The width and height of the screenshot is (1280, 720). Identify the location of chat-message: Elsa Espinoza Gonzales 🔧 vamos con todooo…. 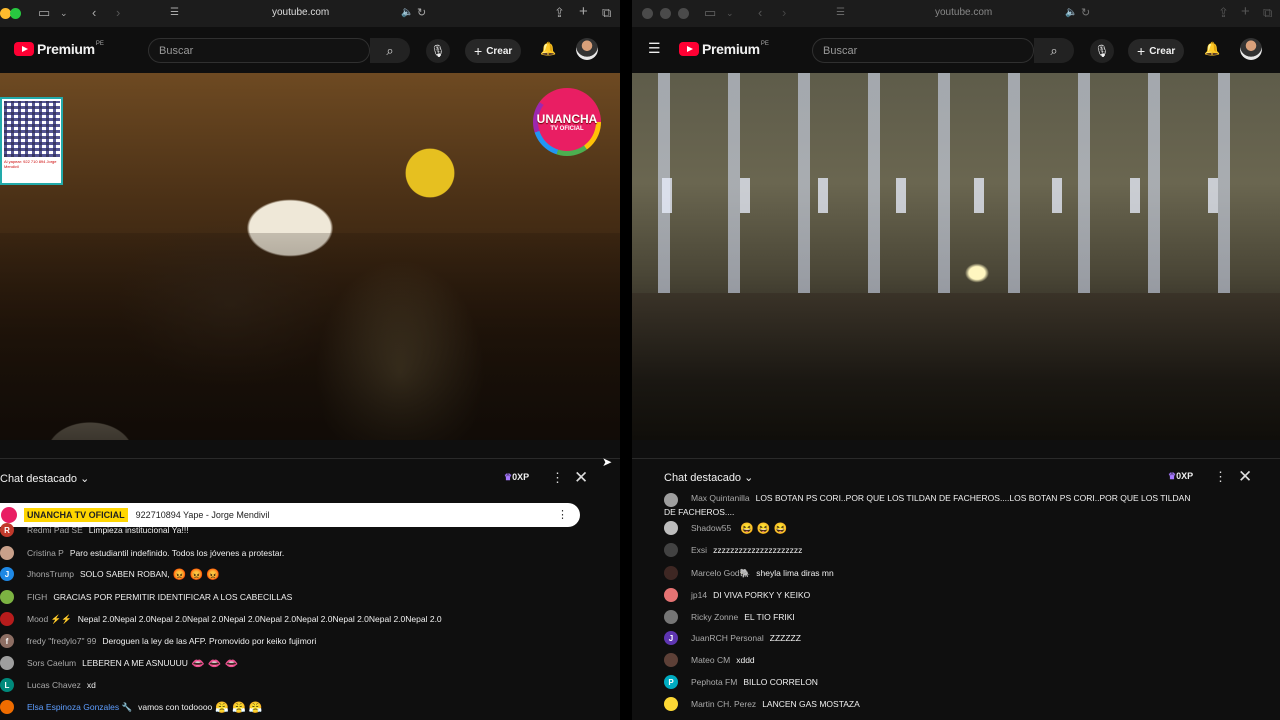
(131, 707).